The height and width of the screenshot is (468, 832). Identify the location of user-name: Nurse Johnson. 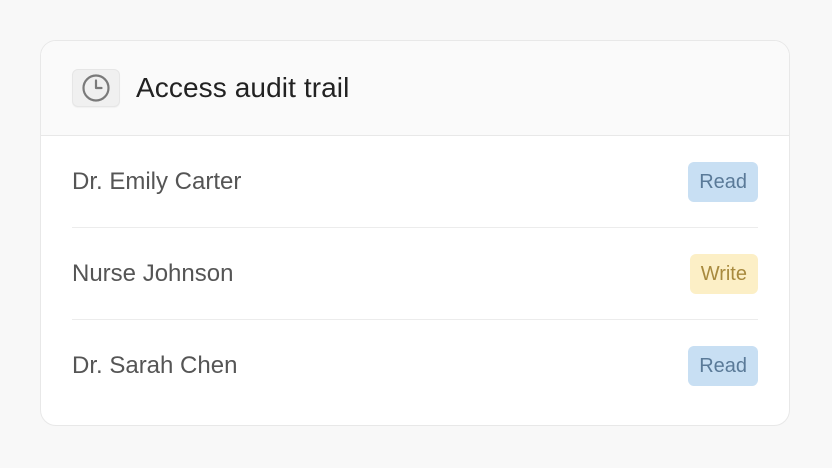
(153, 273).